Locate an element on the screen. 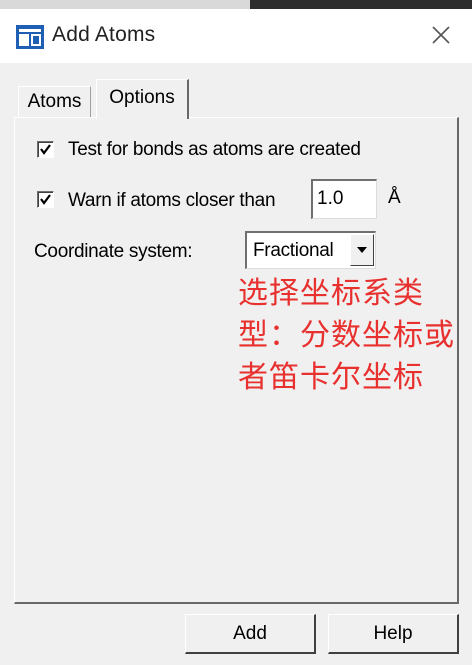  warn-closer-checkbox is located at coordinates (45, 199).